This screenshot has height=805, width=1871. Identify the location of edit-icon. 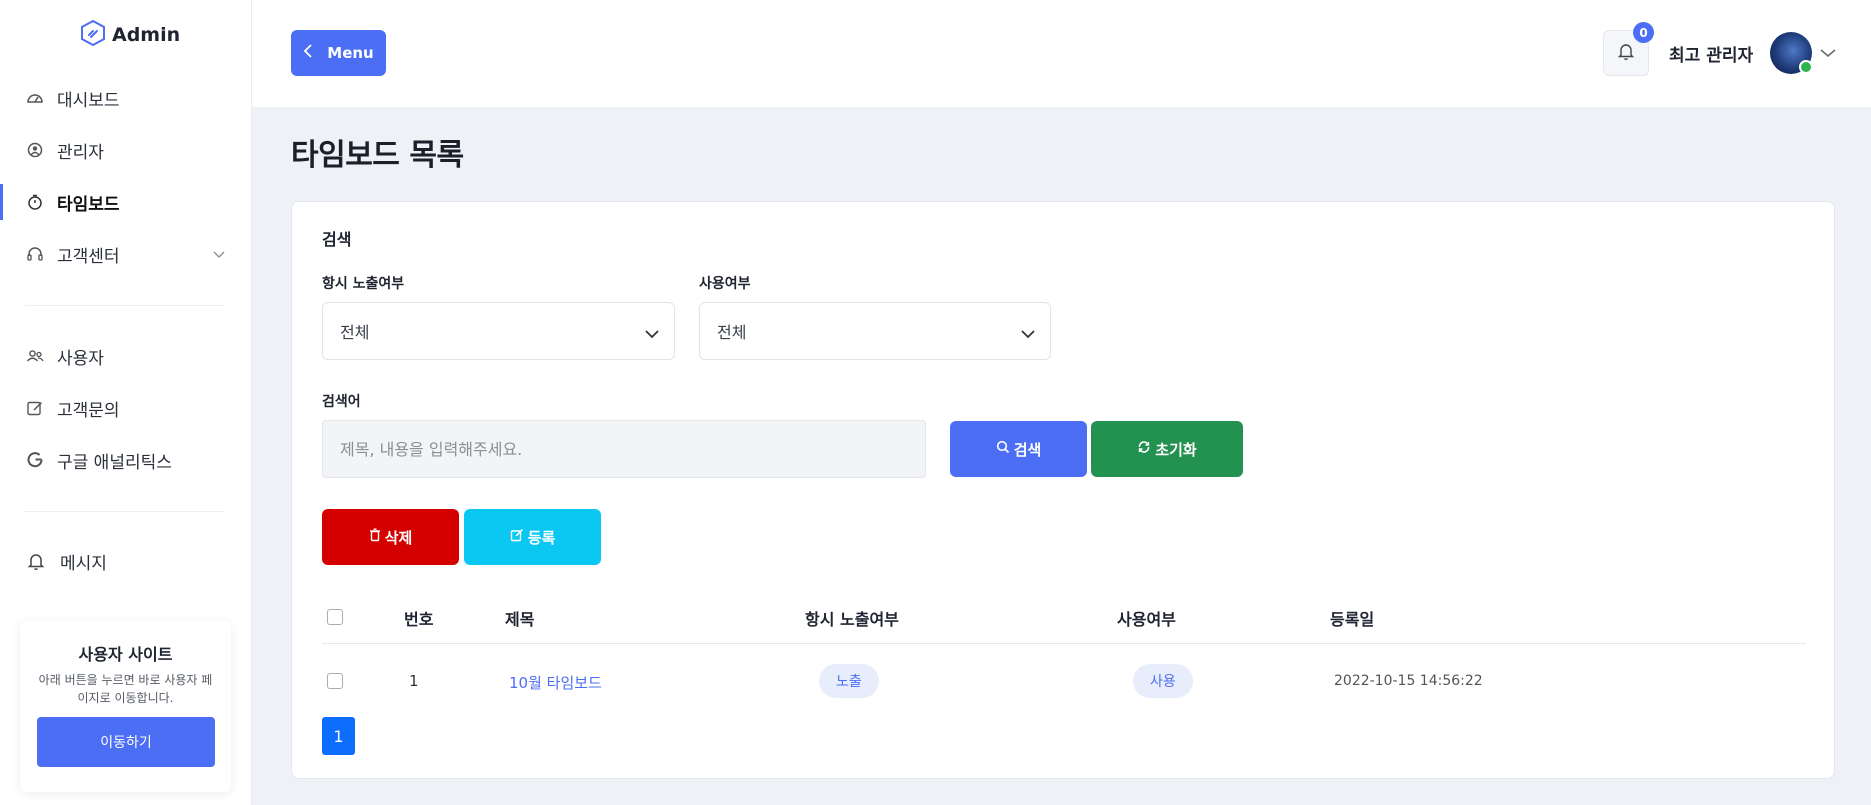
(517, 537).